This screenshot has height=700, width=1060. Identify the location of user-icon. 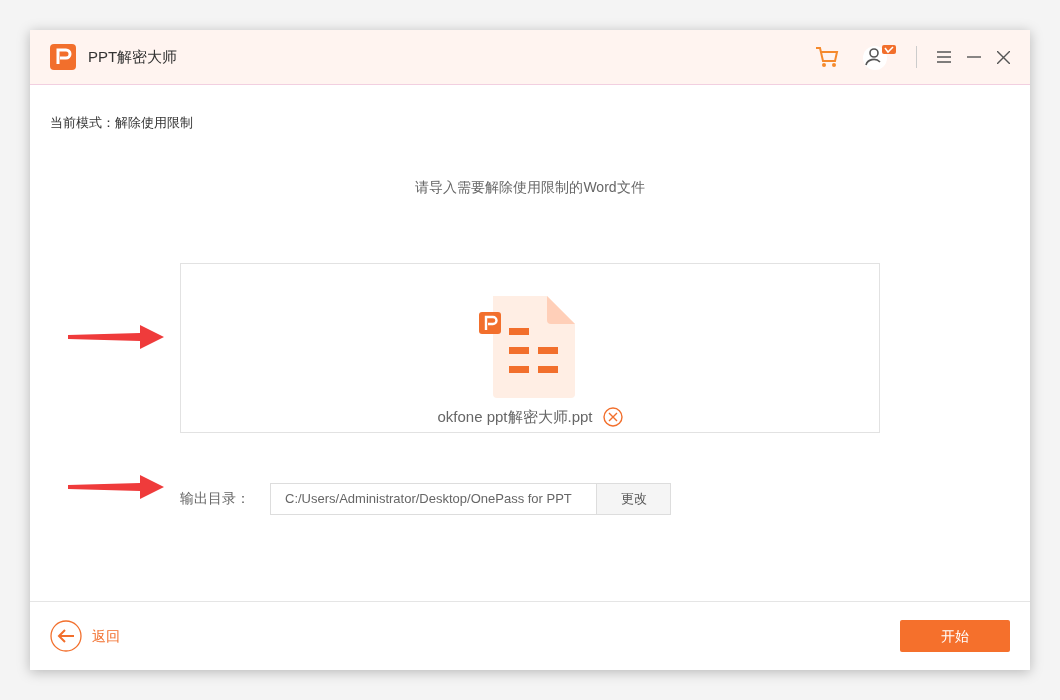
(880, 57).